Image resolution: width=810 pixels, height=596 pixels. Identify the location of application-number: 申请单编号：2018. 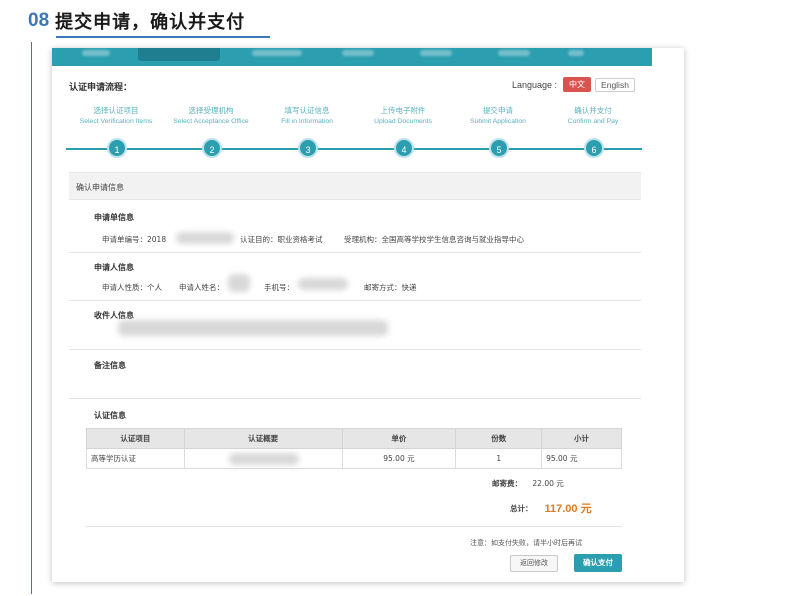
(134, 239).